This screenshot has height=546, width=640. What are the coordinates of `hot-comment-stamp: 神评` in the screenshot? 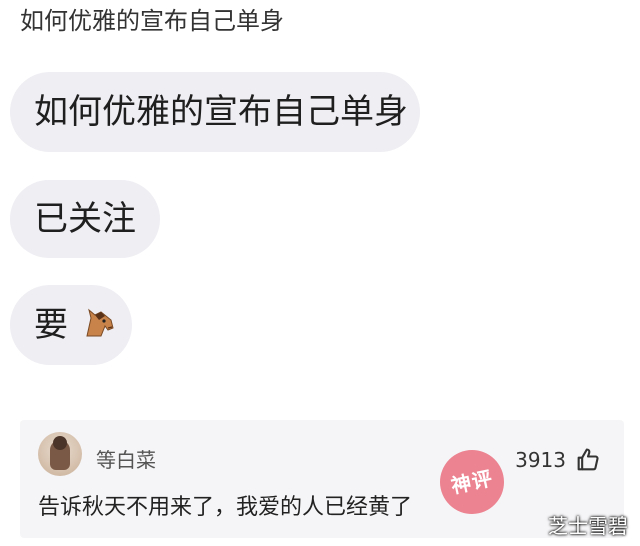 It's located at (472, 482).